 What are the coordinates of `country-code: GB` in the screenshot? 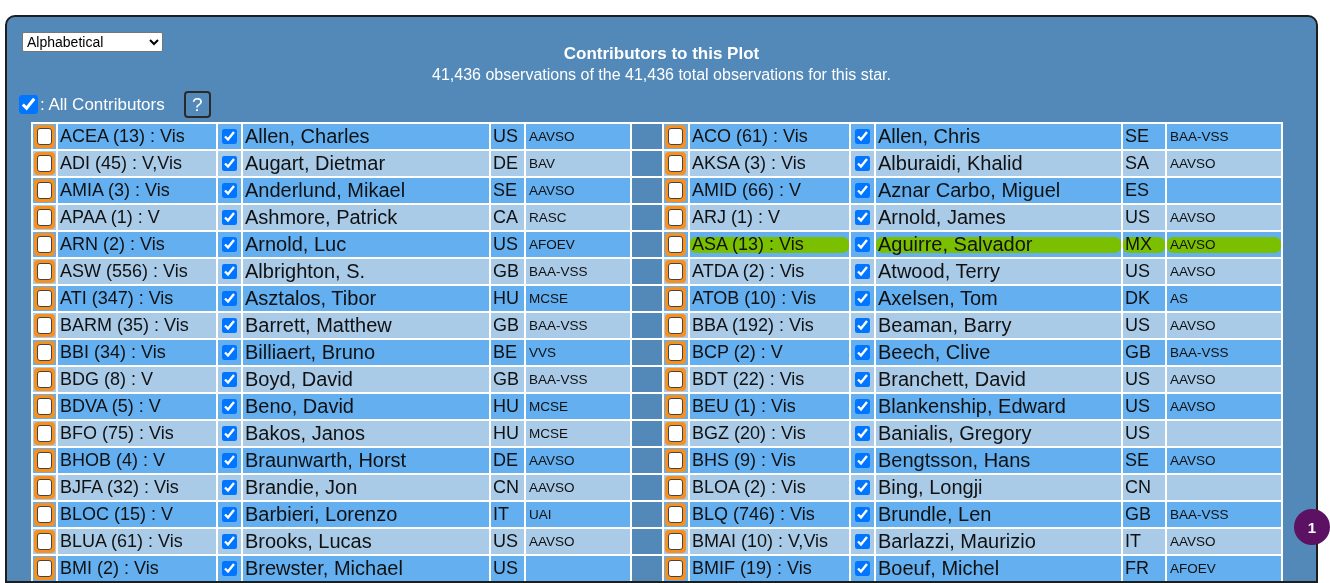 It's located at (505, 325).